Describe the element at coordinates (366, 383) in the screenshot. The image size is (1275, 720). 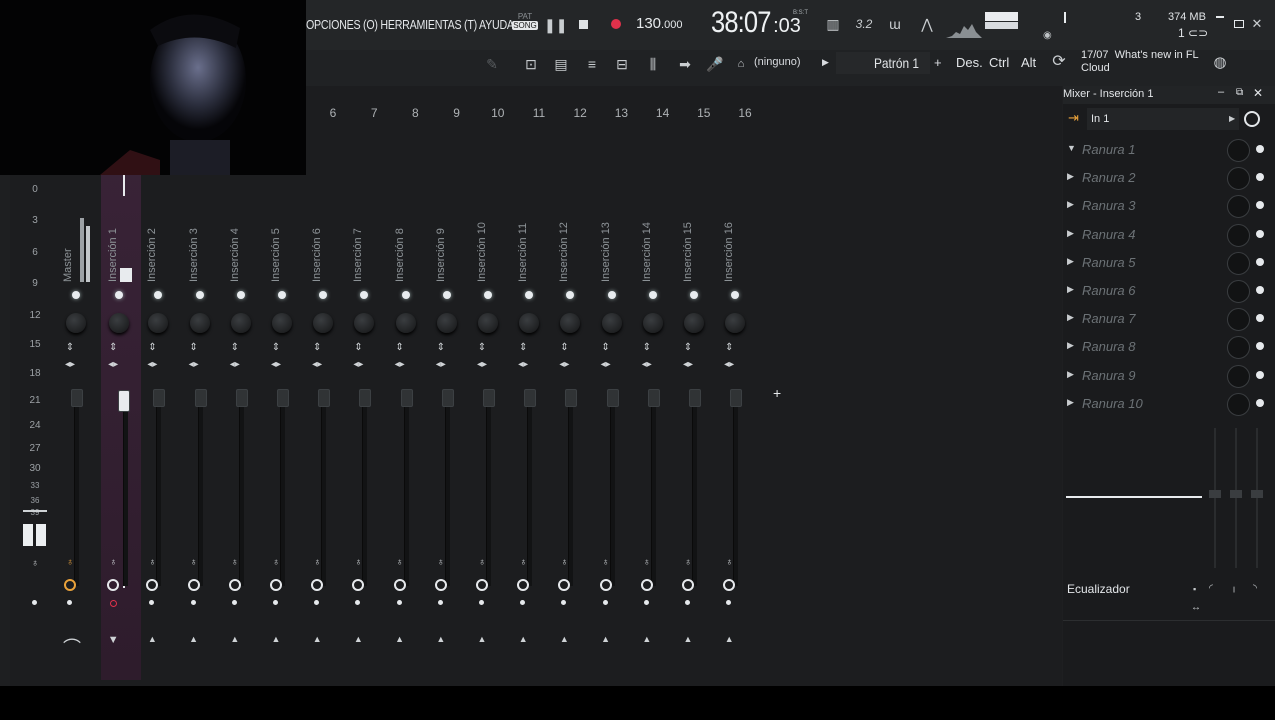
I see `insert-strip: Inserción 7 ⇕ ◂▸ ♁ ▲` at that location.